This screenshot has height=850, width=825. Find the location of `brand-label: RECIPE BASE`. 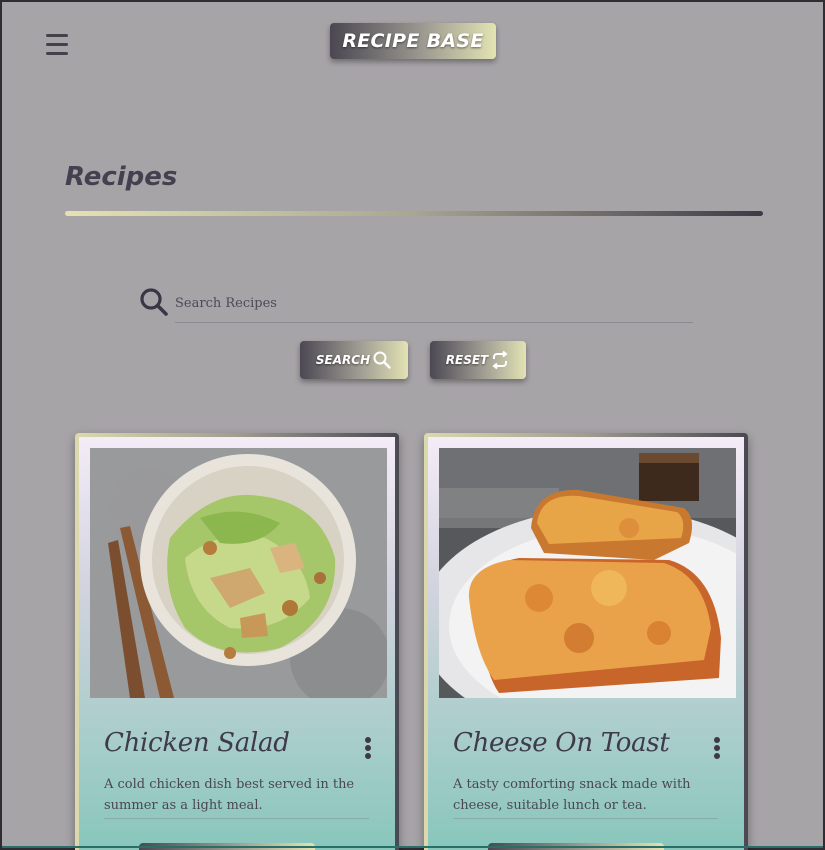

brand-label: RECIPE BASE is located at coordinates (413, 41).